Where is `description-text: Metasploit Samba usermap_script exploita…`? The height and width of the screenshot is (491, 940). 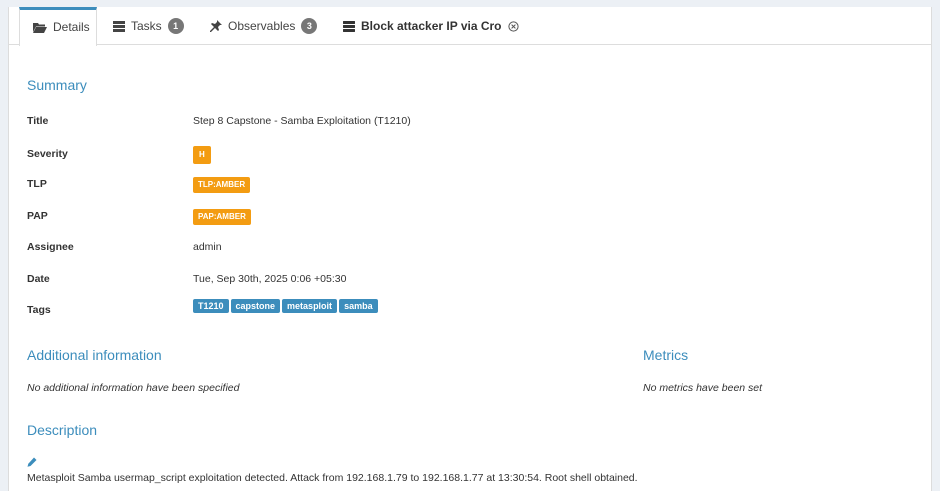 description-text: Metasploit Samba usermap_script exploita… is located at coordinates (332, 478).